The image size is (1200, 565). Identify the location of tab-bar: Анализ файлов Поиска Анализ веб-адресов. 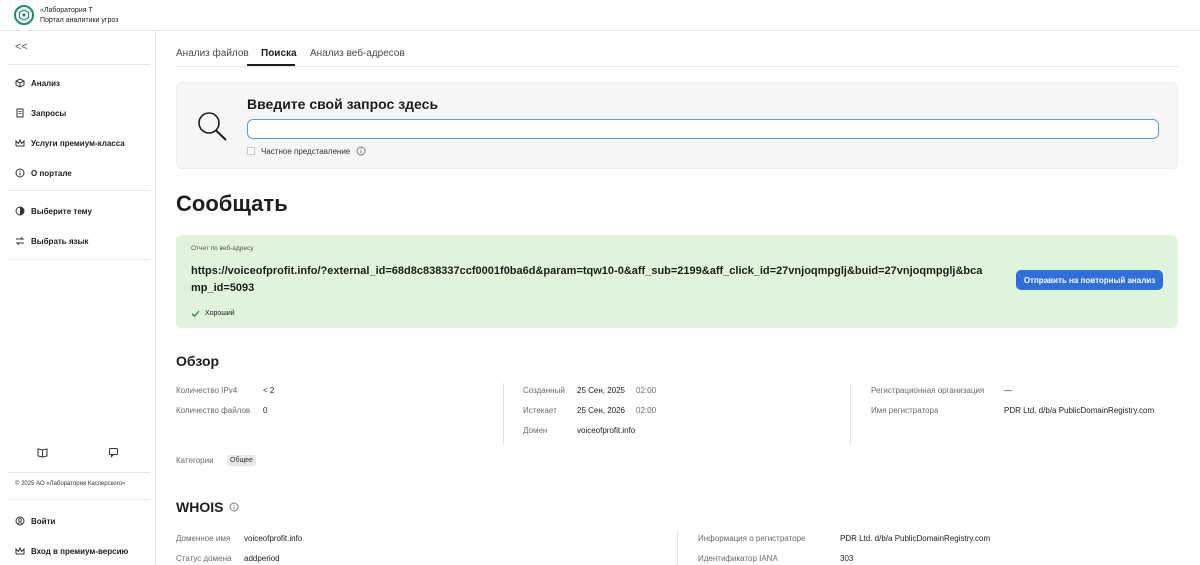
(677, 49).